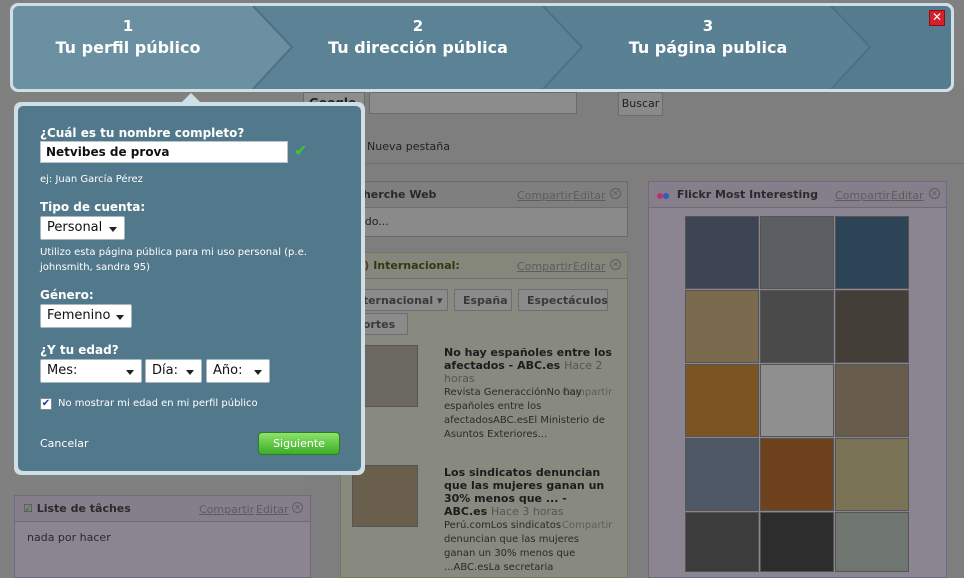 This screenshot has height=578, width=964. I want to click on gender-select: Femenino, so click(86, 316).